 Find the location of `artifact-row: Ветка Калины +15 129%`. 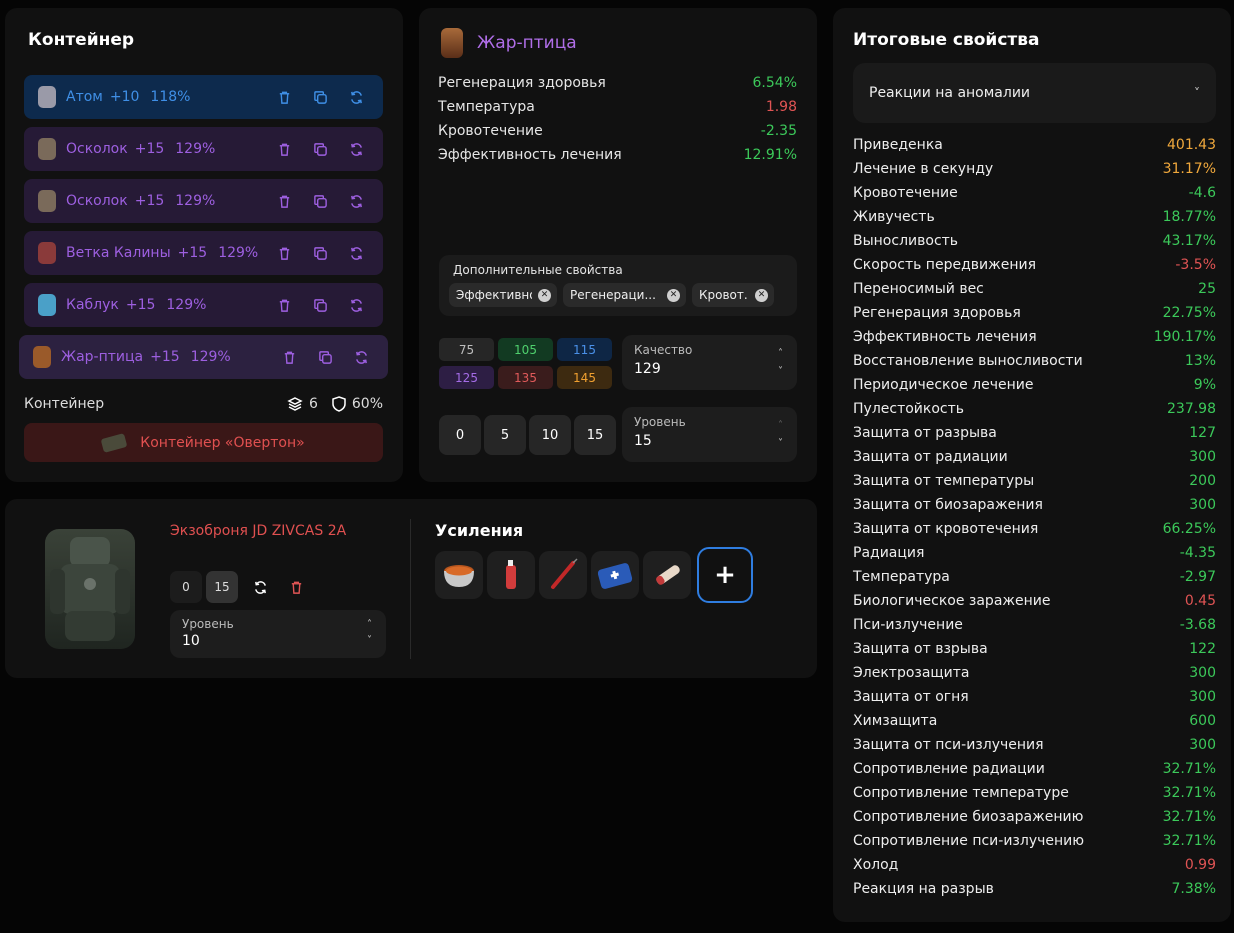

artifact-row: Ветка Калины +15 129% is located at coordinates (203, 253).